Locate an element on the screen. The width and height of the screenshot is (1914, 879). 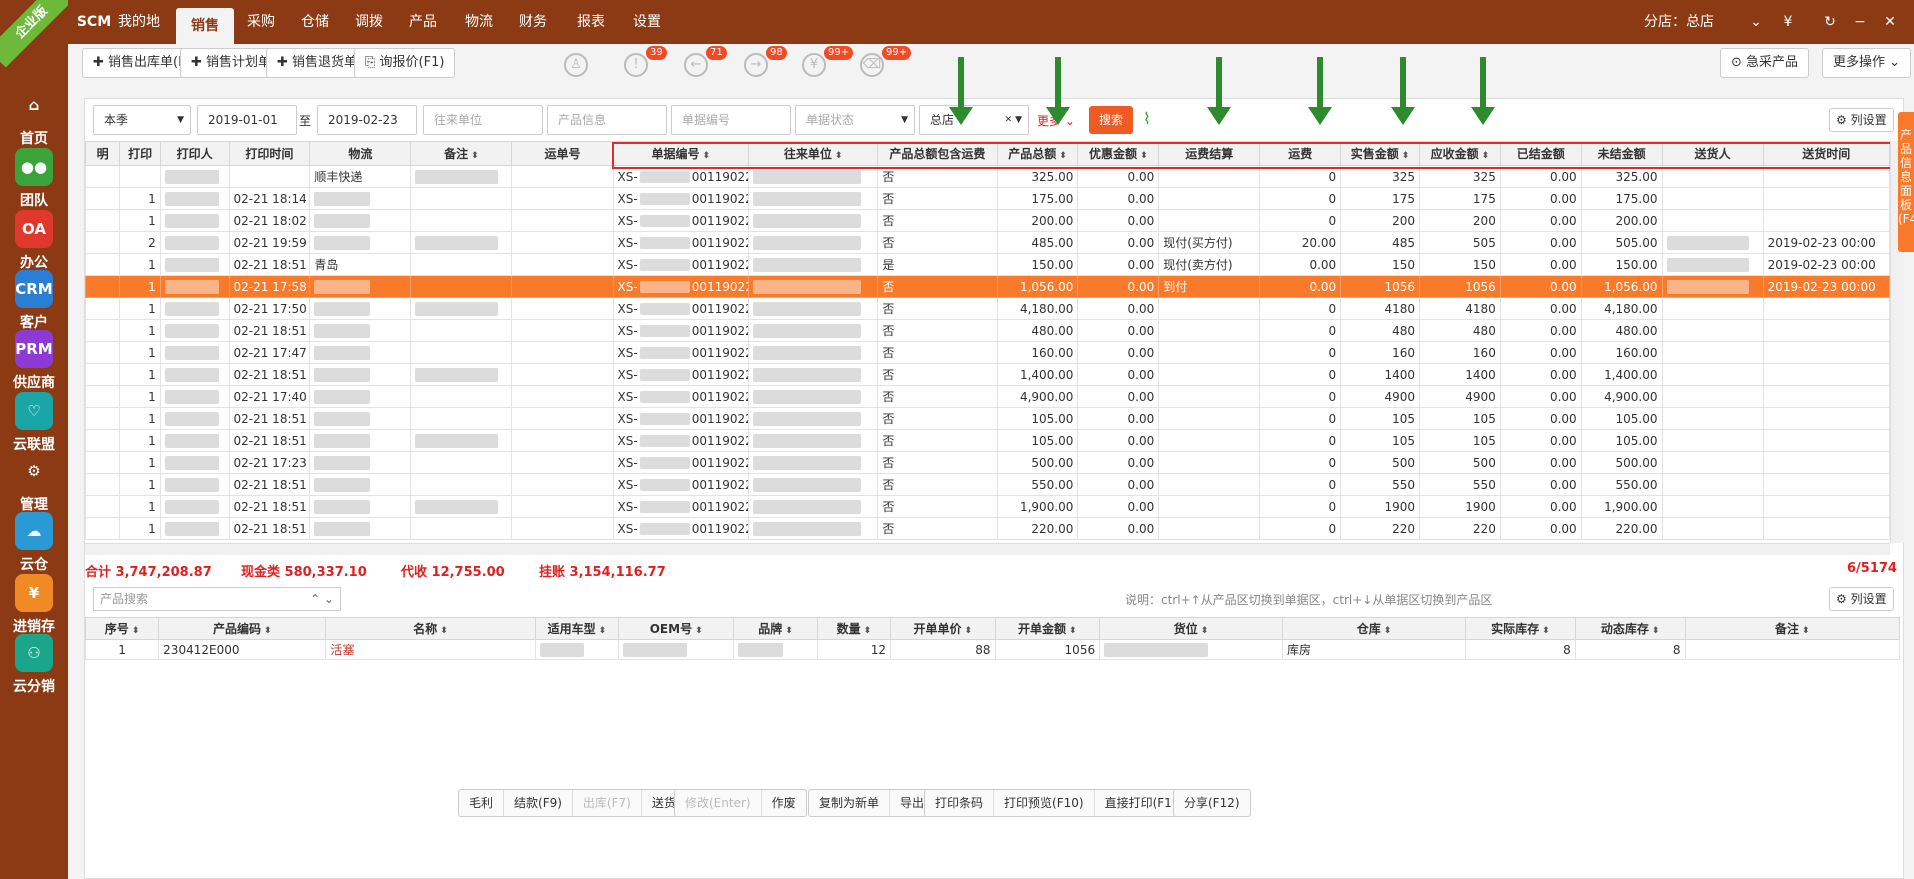
product-column-header: 产品编码 ⬍ is located at coordinates (242, 628).